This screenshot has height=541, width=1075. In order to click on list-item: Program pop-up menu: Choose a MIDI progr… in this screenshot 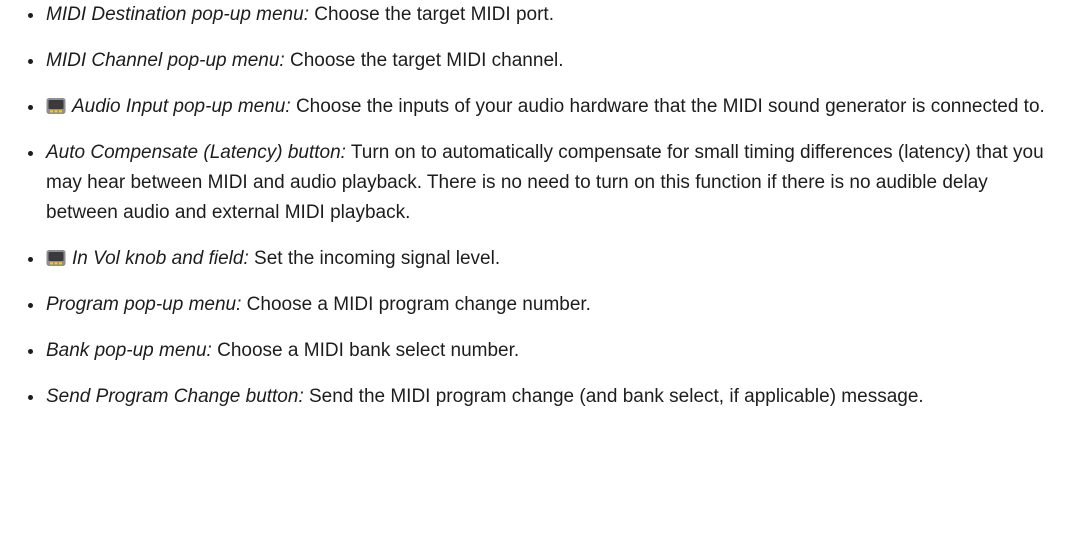, I will do `click(541, 305)`.